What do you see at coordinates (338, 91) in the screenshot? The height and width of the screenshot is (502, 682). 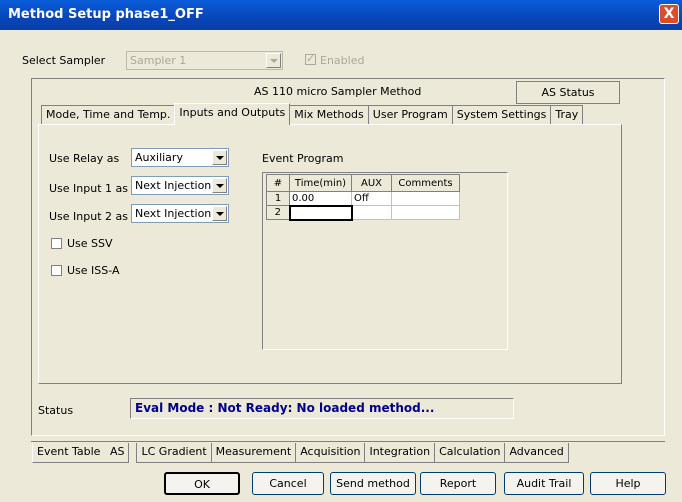 I see `method-title: AS 110 micro Sampler Method` at bounding box center [338, 91].